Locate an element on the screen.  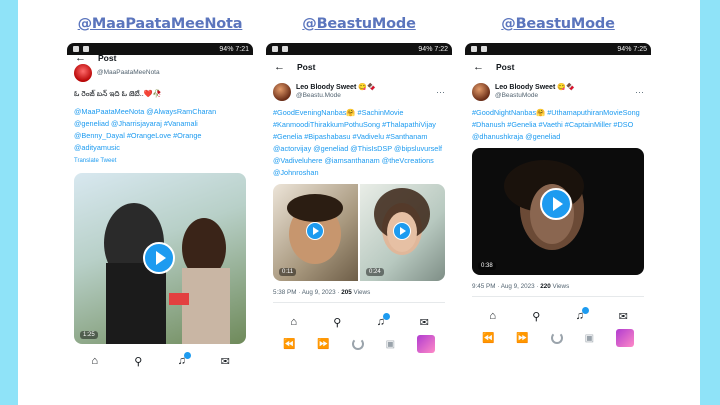
tweet-timestamp: 5:38 PM · Aug 9, 2023 · is located at coordinates (307, 292).